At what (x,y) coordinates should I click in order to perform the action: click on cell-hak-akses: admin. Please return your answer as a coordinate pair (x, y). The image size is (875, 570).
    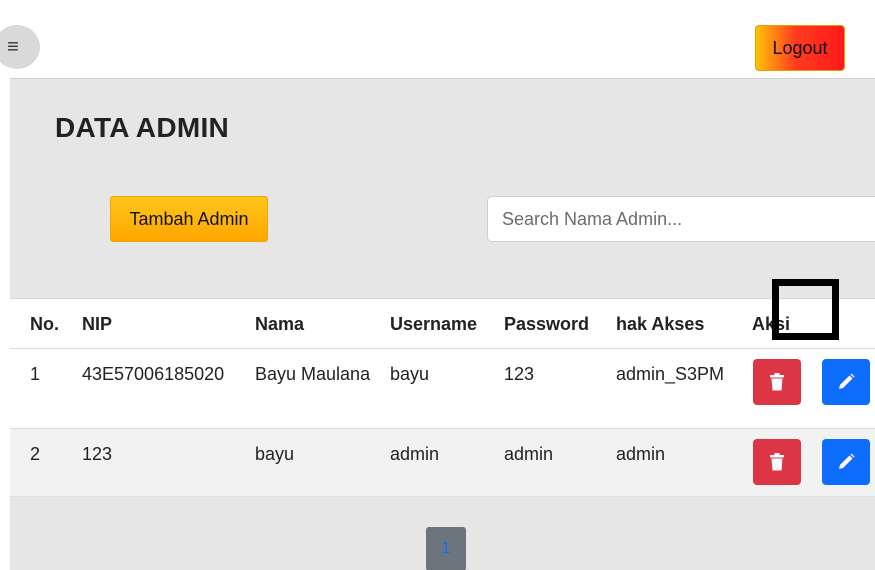
    Looking at the image, I should click on (641, 454).